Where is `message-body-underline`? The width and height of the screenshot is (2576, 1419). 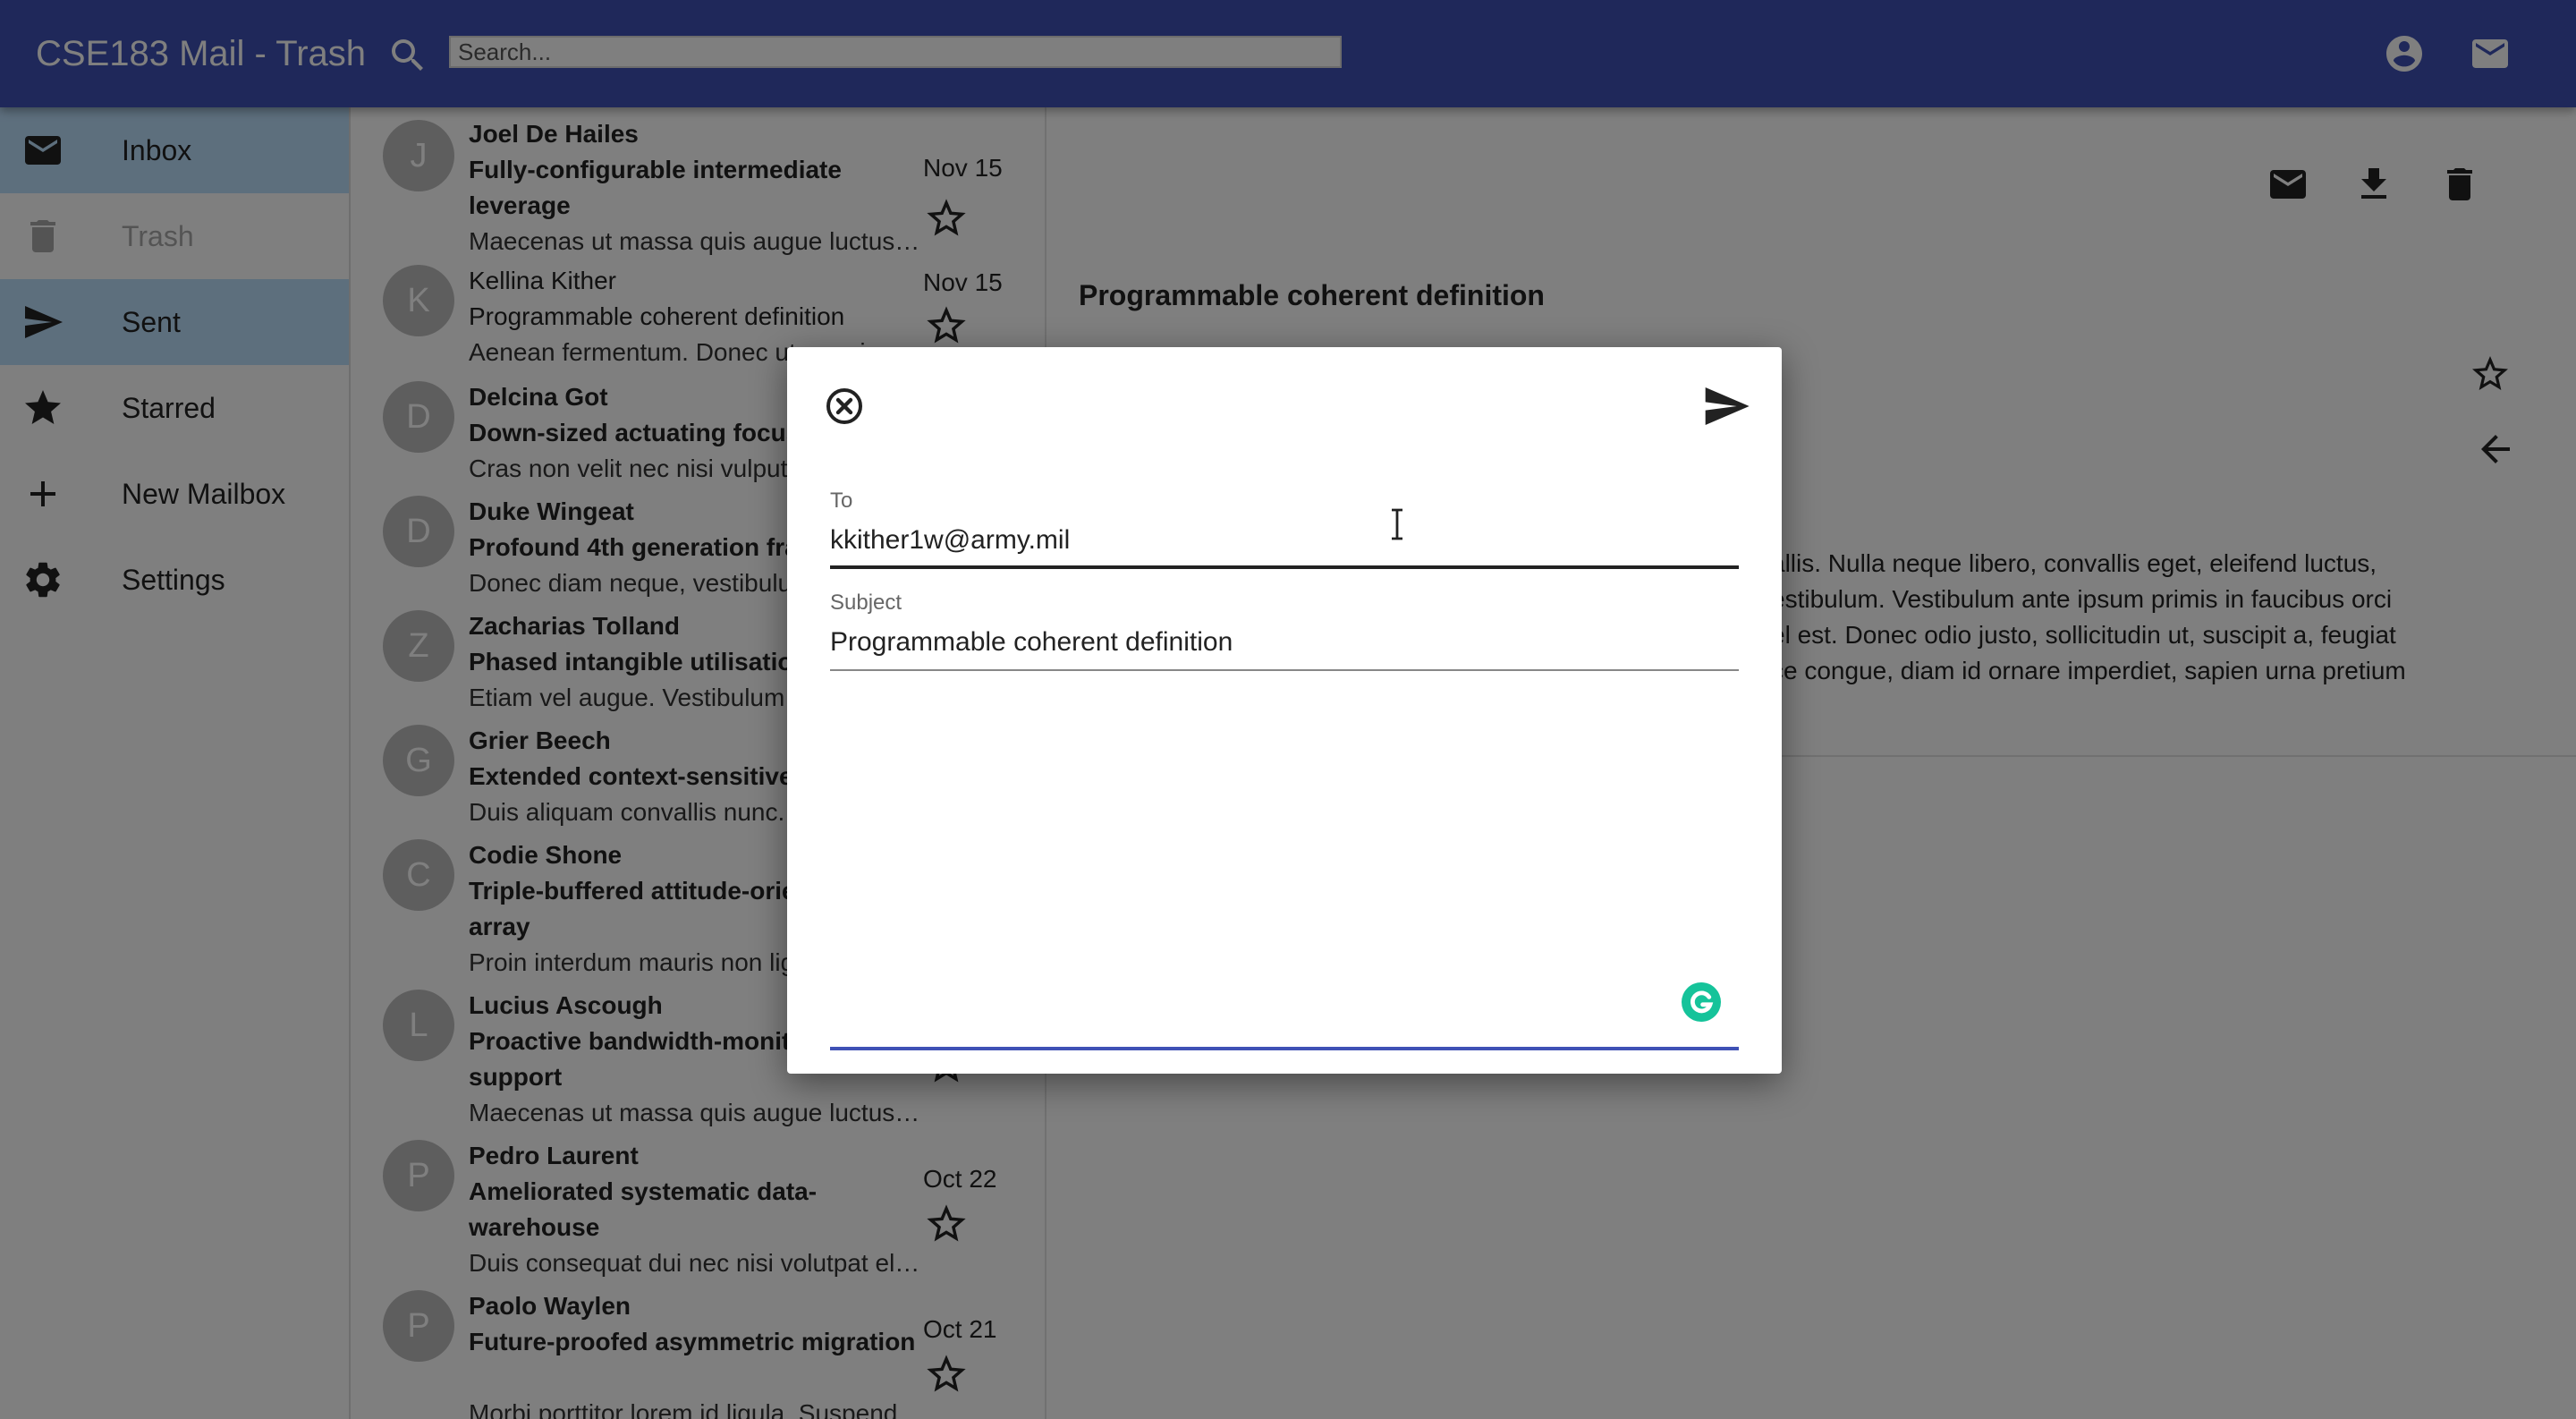 message-body-underline is located at coordinates (1284, 1048).